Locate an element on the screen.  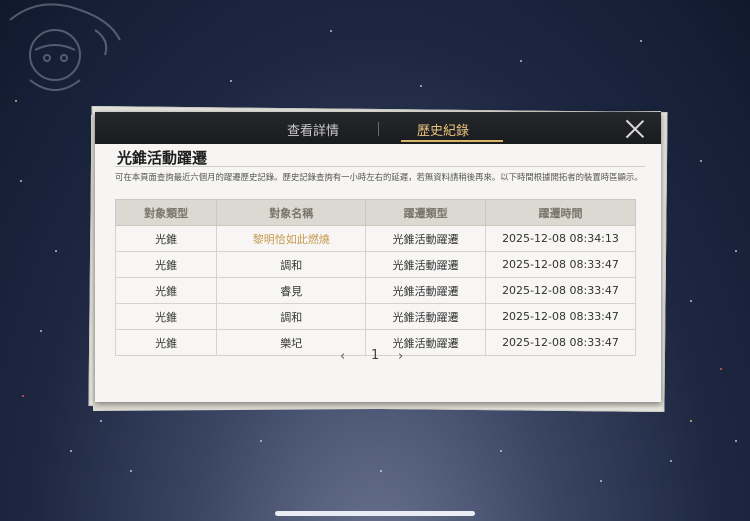
header-warp-type: 躍遷類型 is located at coordinates (425, 212).